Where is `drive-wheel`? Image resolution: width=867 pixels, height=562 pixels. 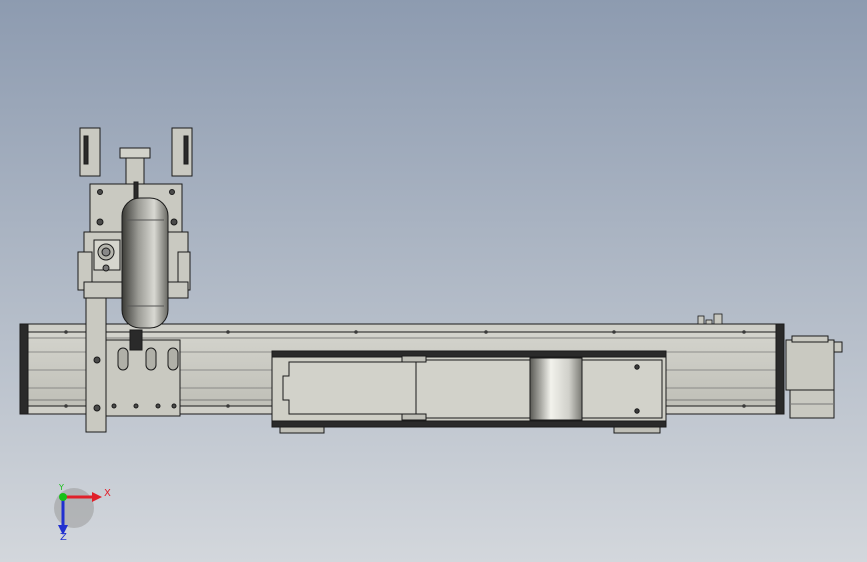
drive-wheel is located at coordinates (145, 263).